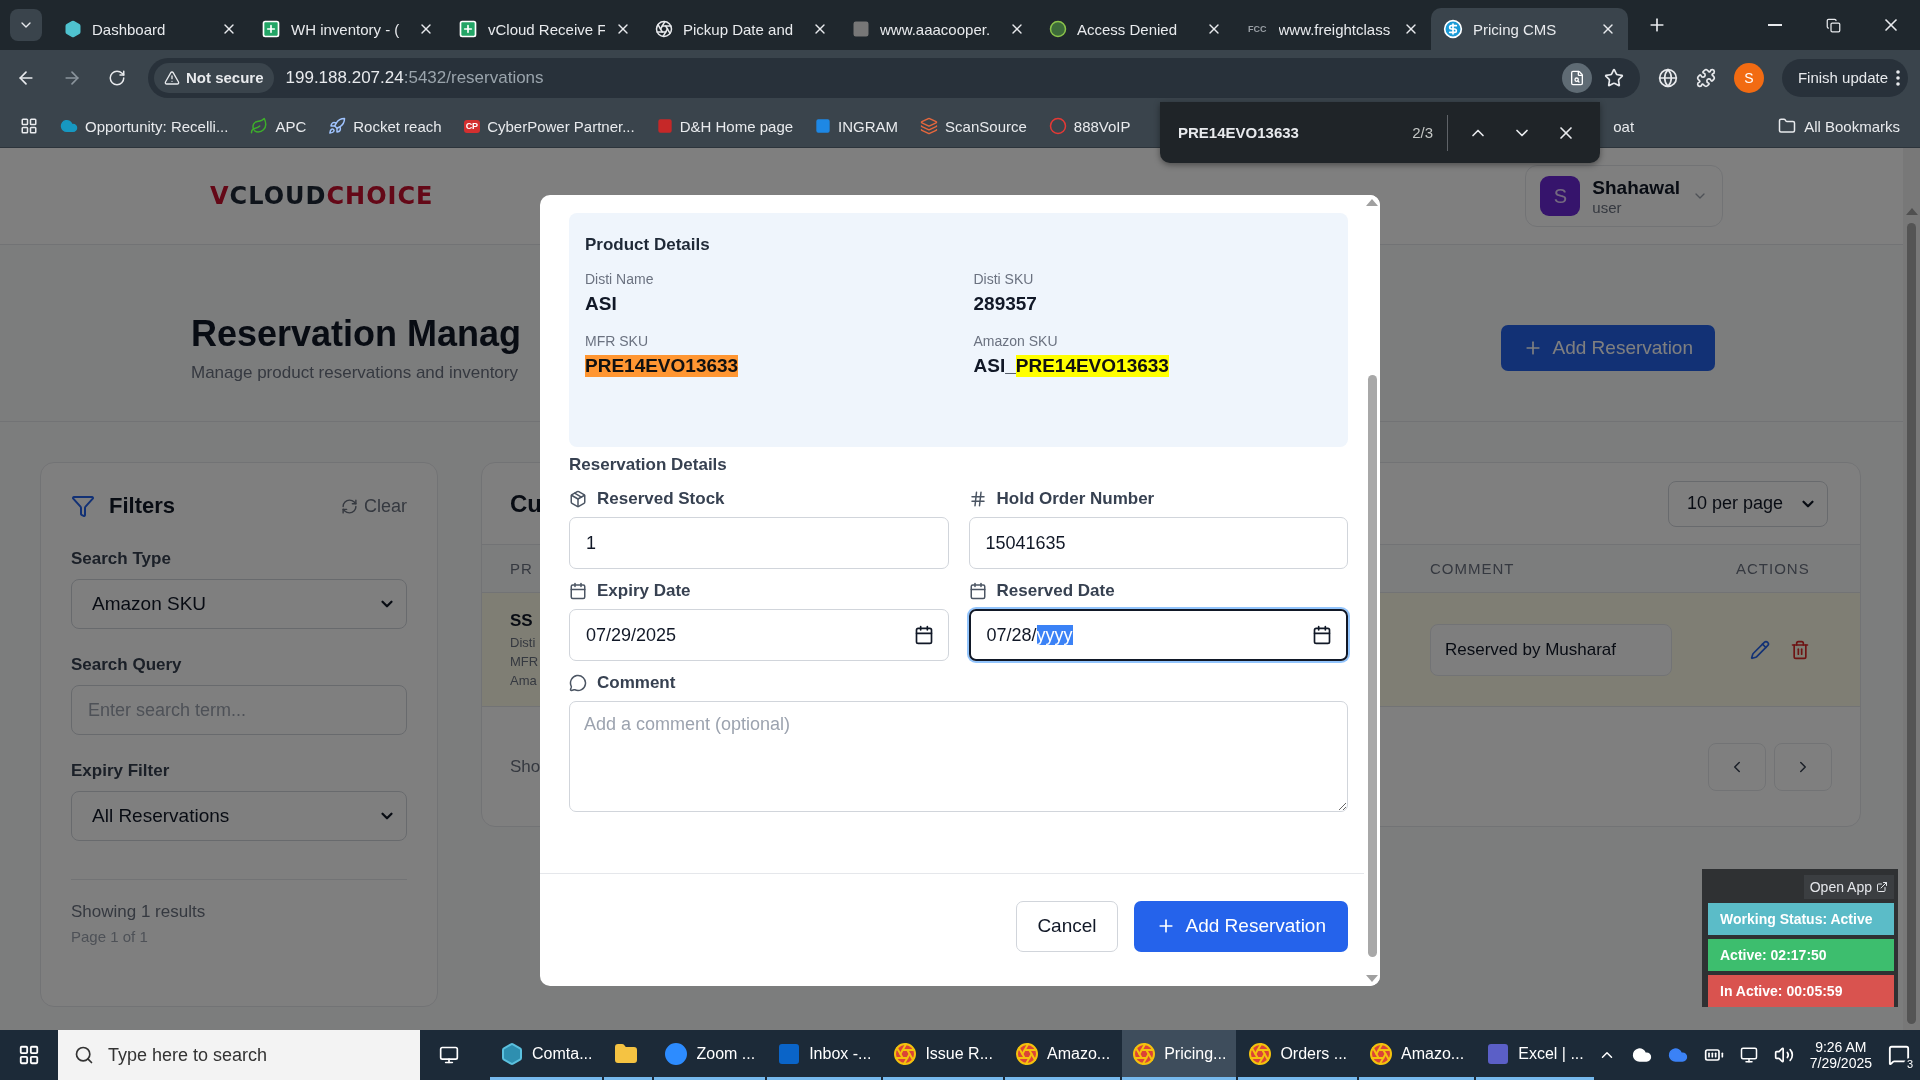 The image size is (1920, 1080). What do you see at coordinates (1158, 543) in the screenshot?
I see `input-field: 15041635` at bounding box center [1158, 543].